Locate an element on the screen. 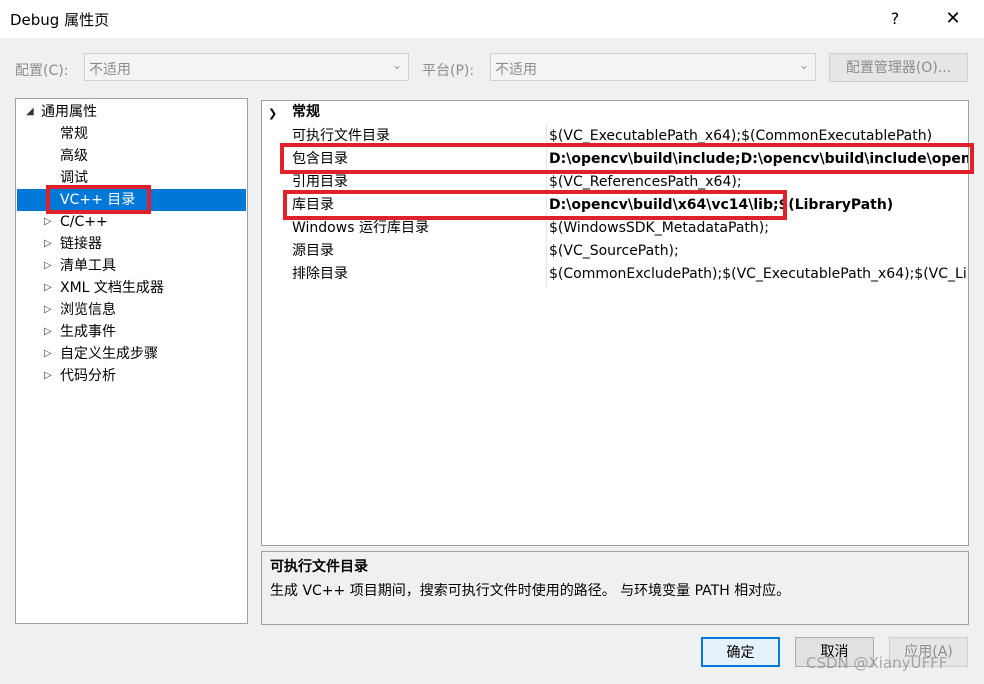  grid-section-general: ❯ 常规 is located at coordinates (615, 112).